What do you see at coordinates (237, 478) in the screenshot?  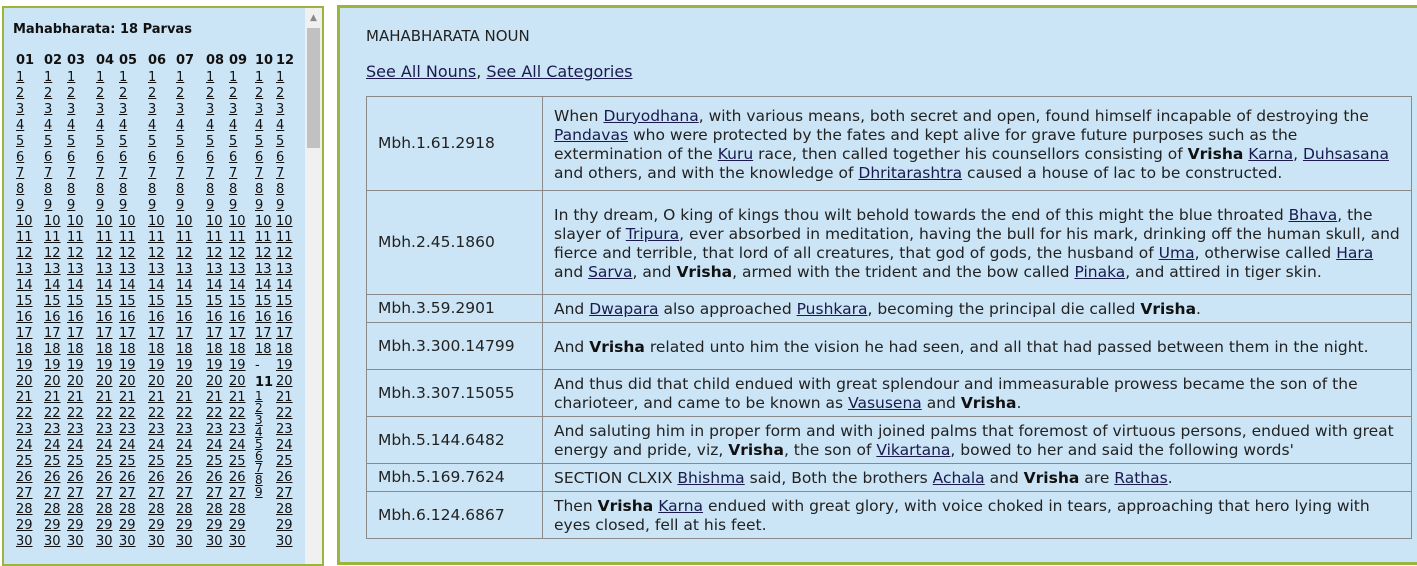 I see `section-link: 26` at bounding box center [237, 478].